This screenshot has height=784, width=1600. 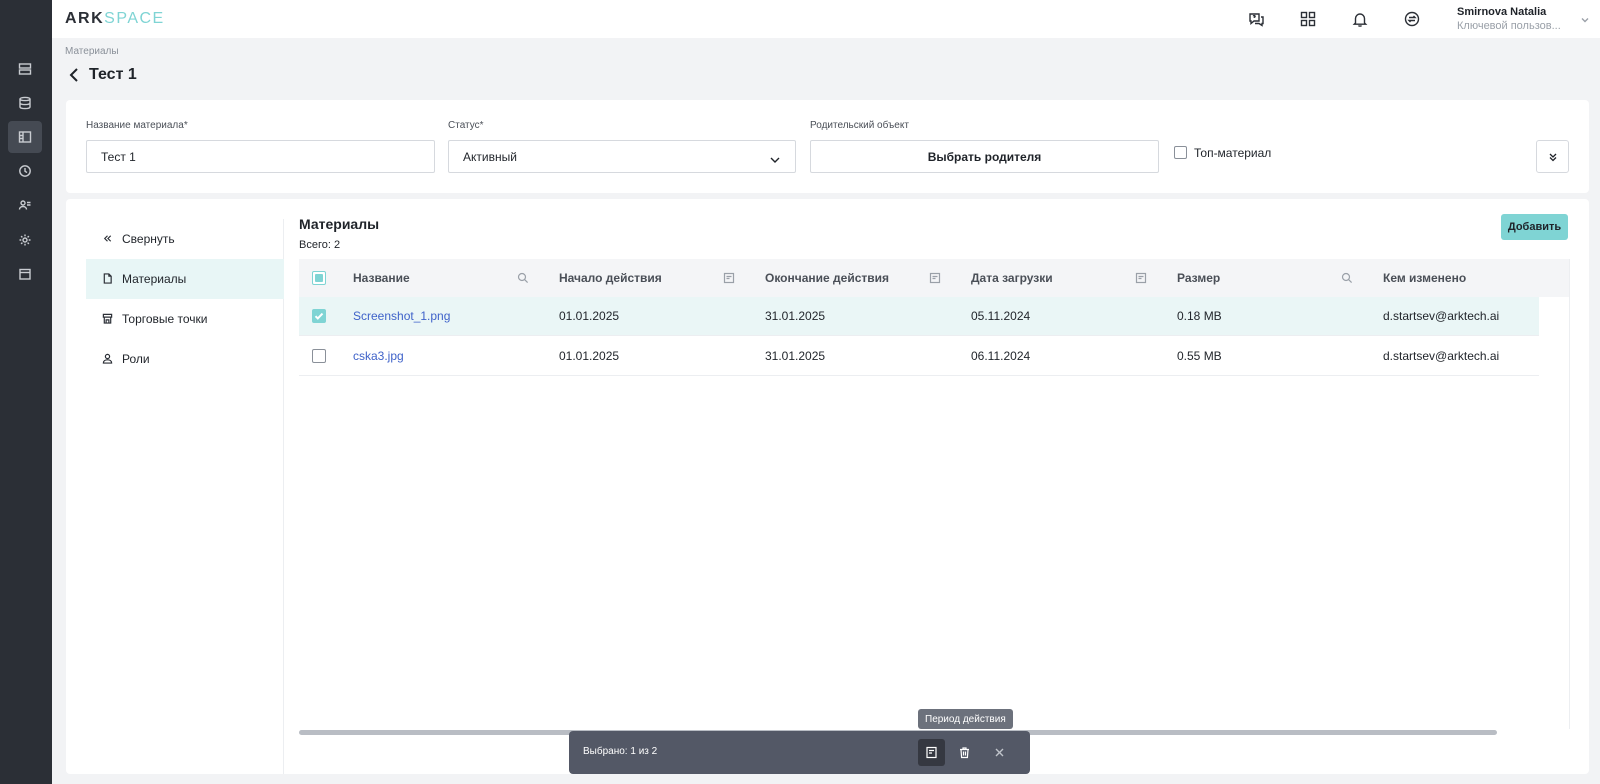 I want to click on selection-count: Выбрано: 1 из 2, so click(x=620, y=751).